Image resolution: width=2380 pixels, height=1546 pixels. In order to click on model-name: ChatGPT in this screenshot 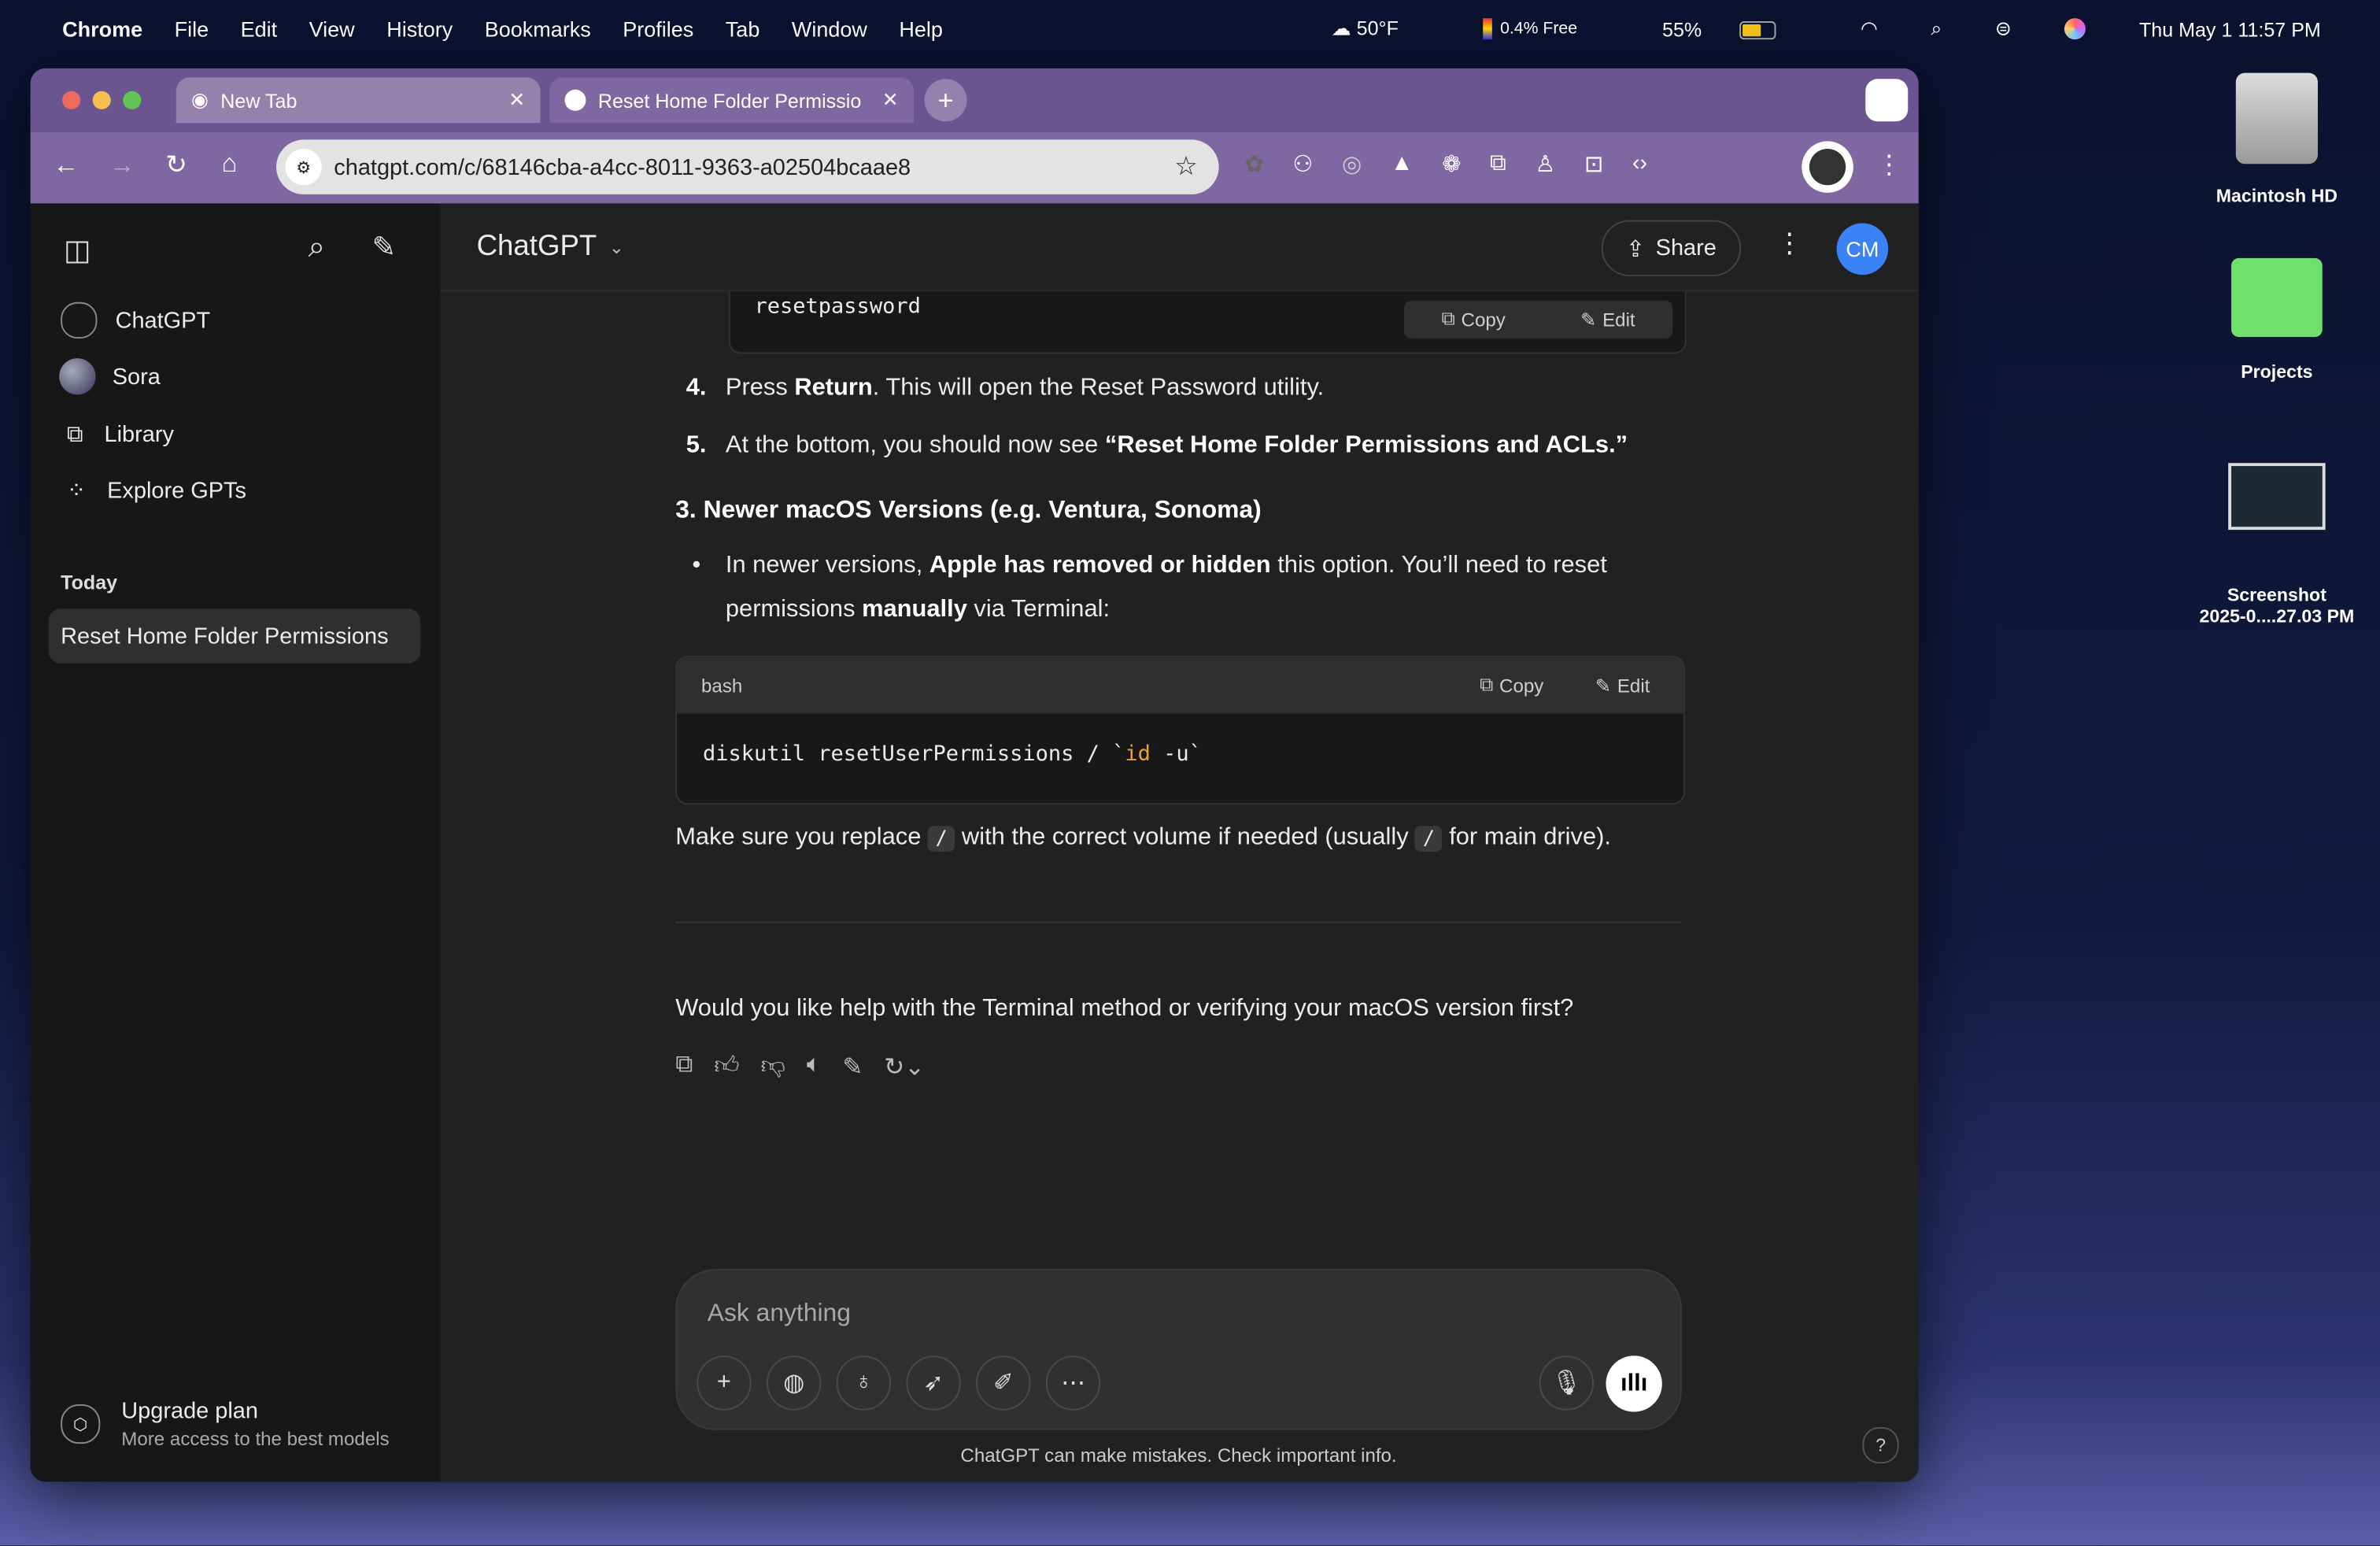, I will do `click(536, 247)`.